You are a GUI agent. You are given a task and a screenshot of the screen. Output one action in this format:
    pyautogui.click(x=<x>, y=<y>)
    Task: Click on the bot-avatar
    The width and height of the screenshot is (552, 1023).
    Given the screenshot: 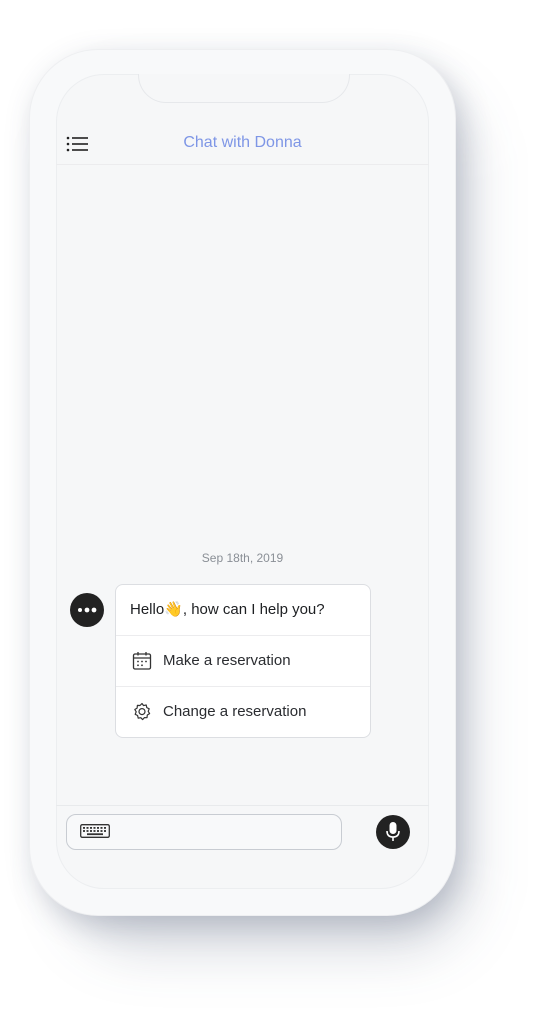 What is the action you would take?
    pyautogui.click(x=87, y=610)
    